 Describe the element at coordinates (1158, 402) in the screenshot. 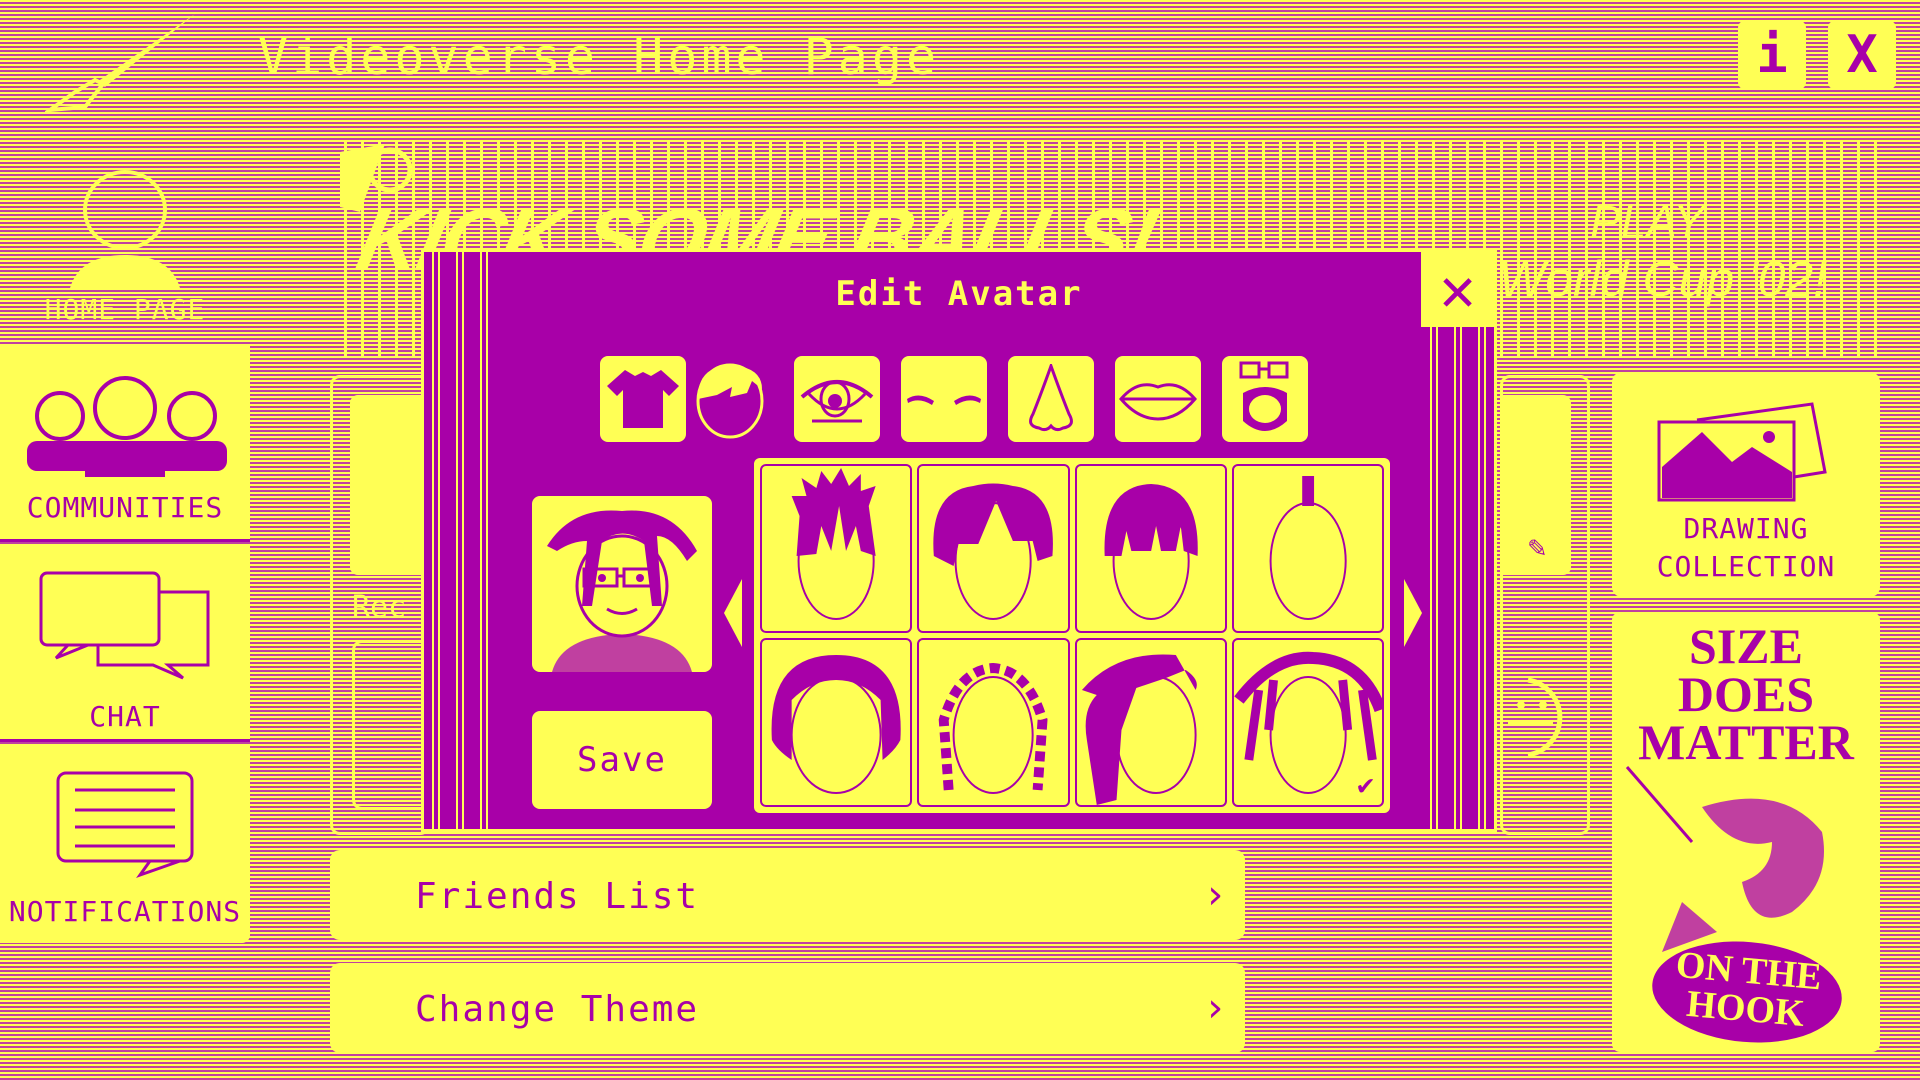

I see `lips-icon` at that location.